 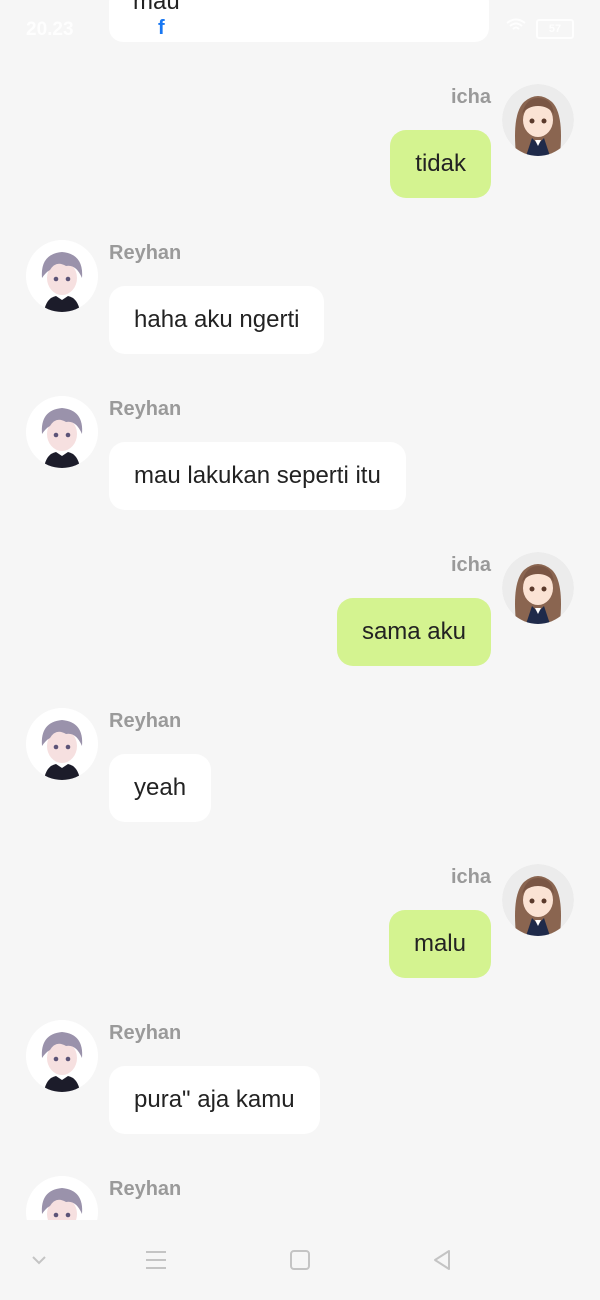 What do you see at coordinates (300, 28) in the screenshot?
I see `status-bar: 20.23 f 57` at bounding box center [300, 28].